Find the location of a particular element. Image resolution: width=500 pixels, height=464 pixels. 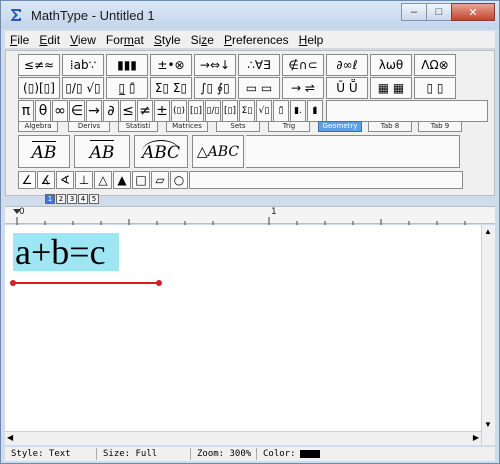

circle-icon: ○ is located at coordinates (179, 180).